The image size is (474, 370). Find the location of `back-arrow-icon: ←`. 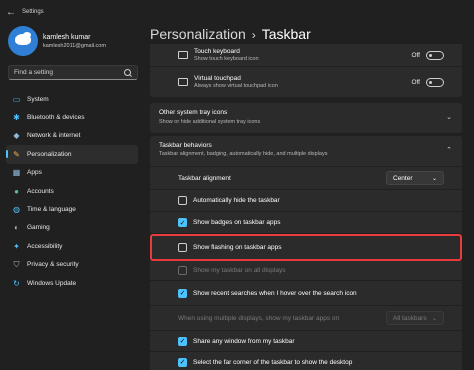

back-arrow-icon: ← is located at coordinates (11, 12).